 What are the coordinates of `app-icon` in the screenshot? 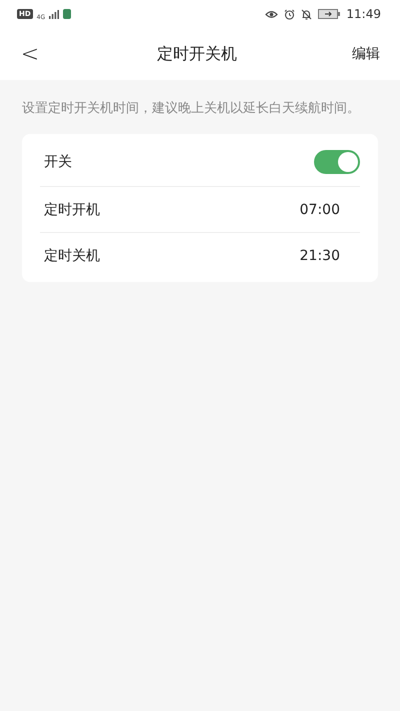 It's located at (67, 14).